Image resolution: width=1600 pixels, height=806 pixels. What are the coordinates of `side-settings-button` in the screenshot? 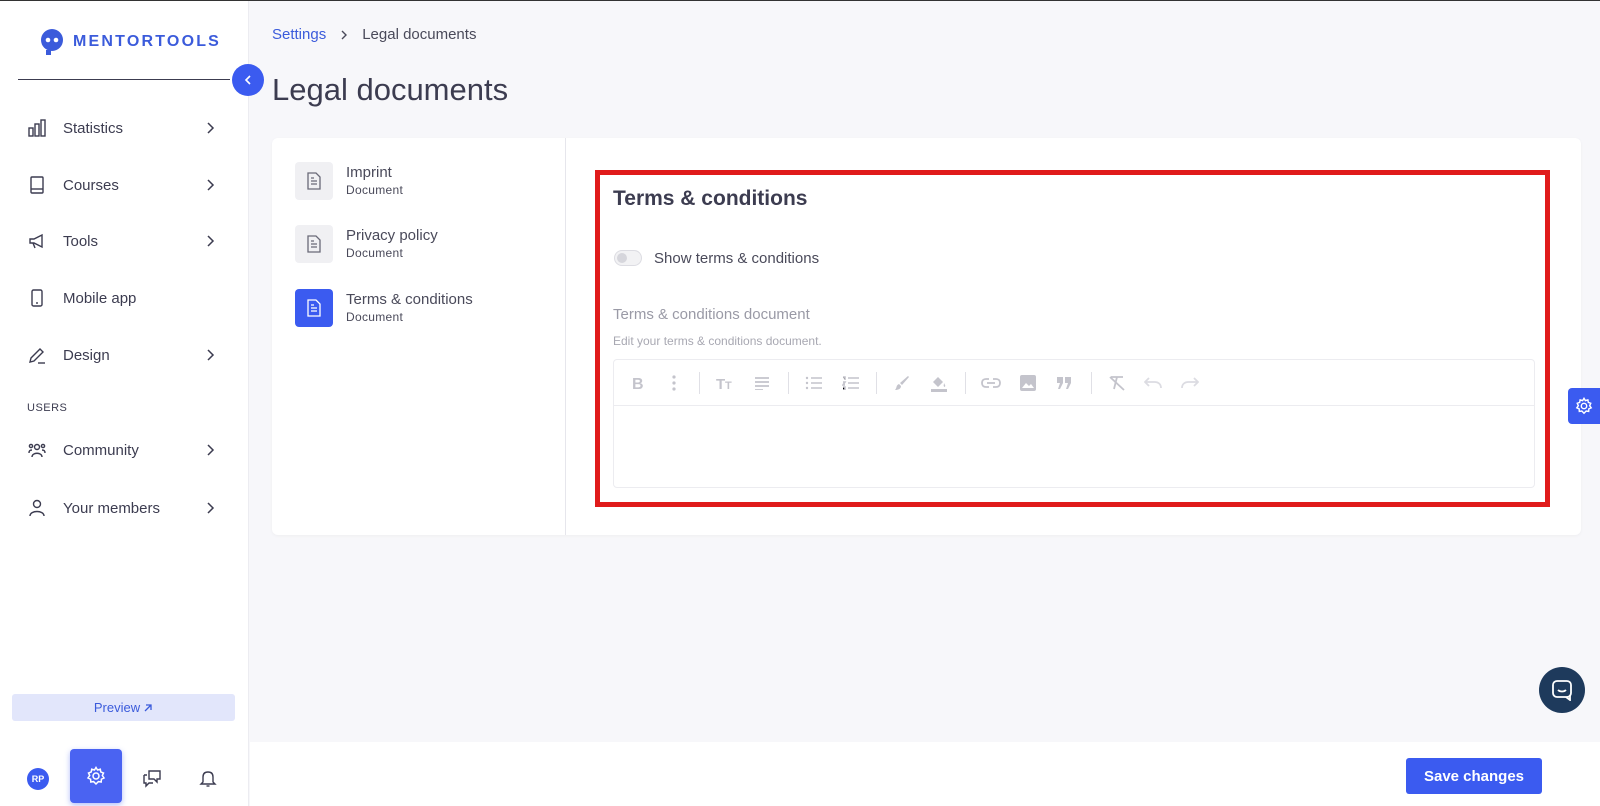 It's located at (1584, 406).